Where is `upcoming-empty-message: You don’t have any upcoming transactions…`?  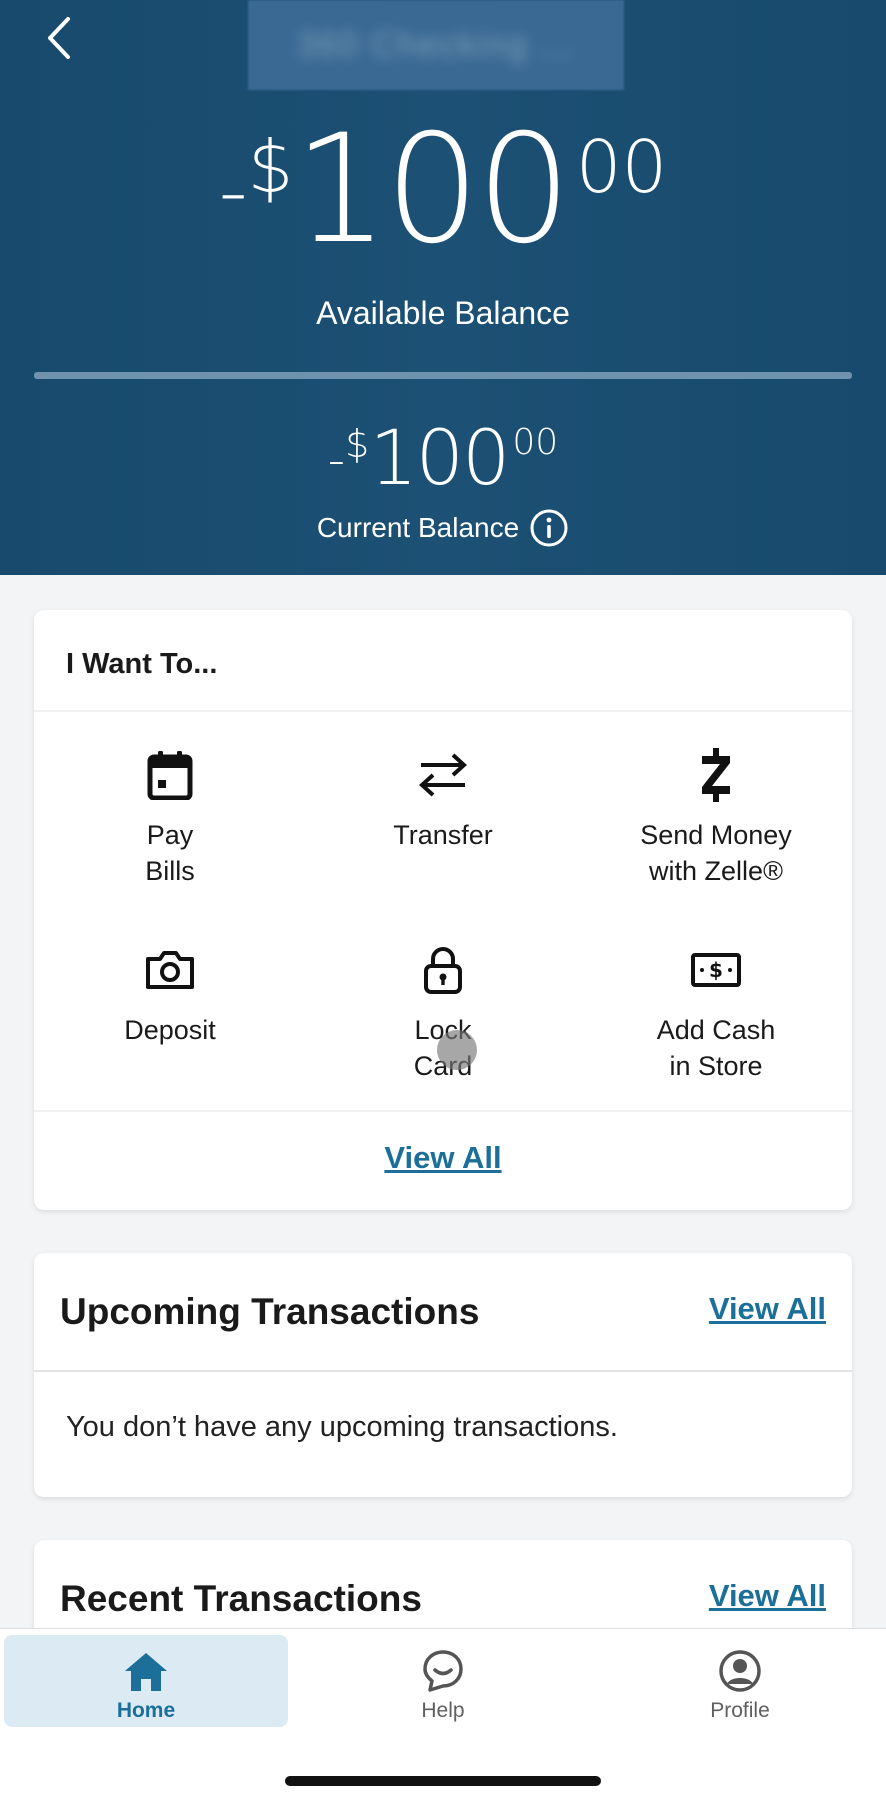 upcoming-empty-message: You don’t have any upcoming transactions… is located at coordinates (342, 1427).